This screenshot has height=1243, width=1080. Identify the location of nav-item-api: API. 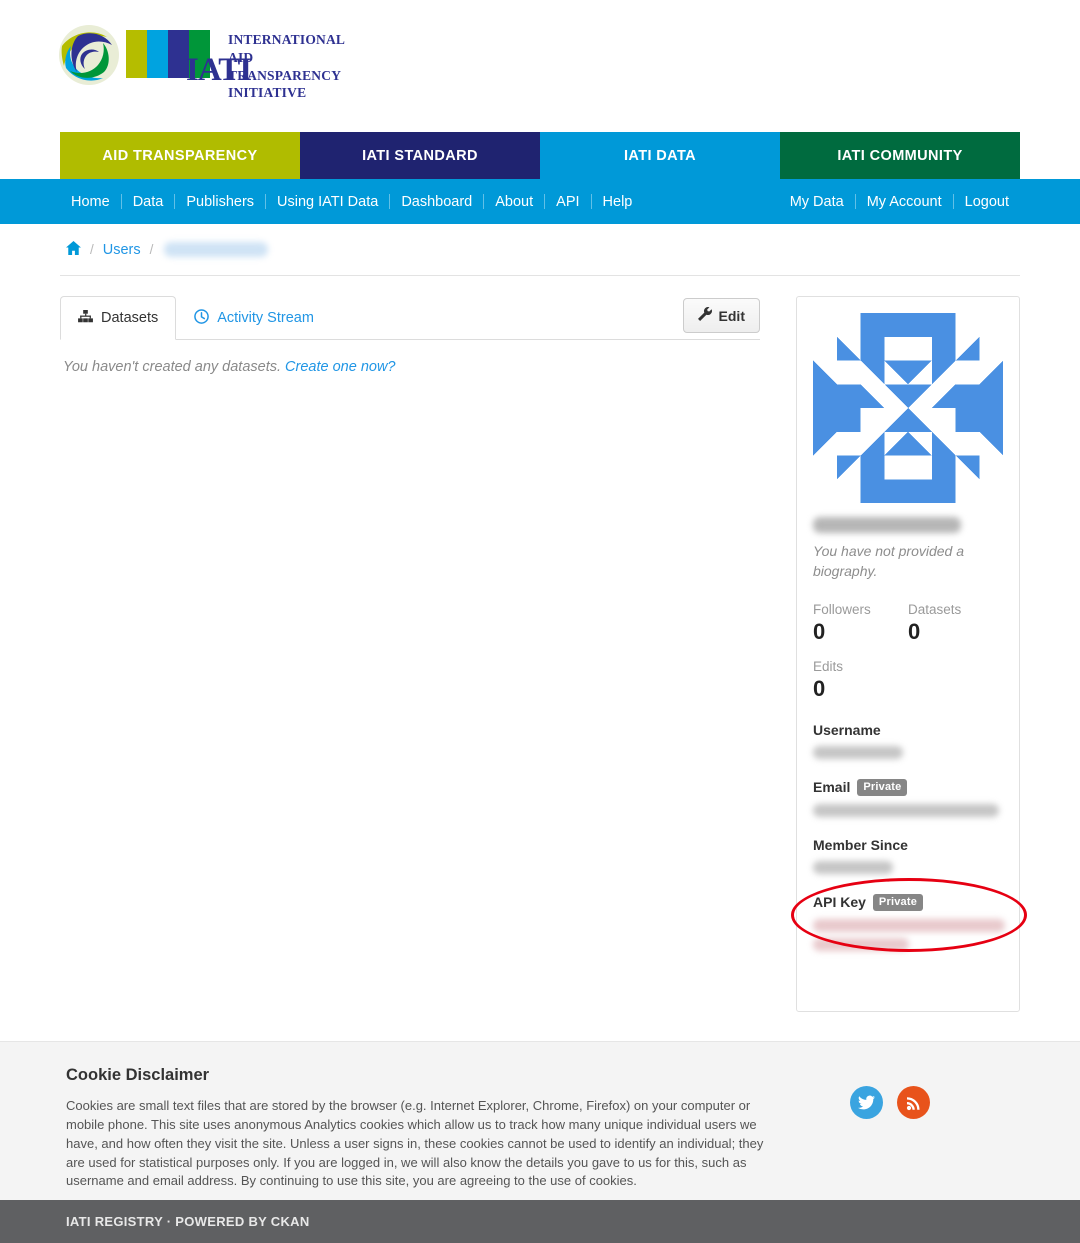
(567, 202).